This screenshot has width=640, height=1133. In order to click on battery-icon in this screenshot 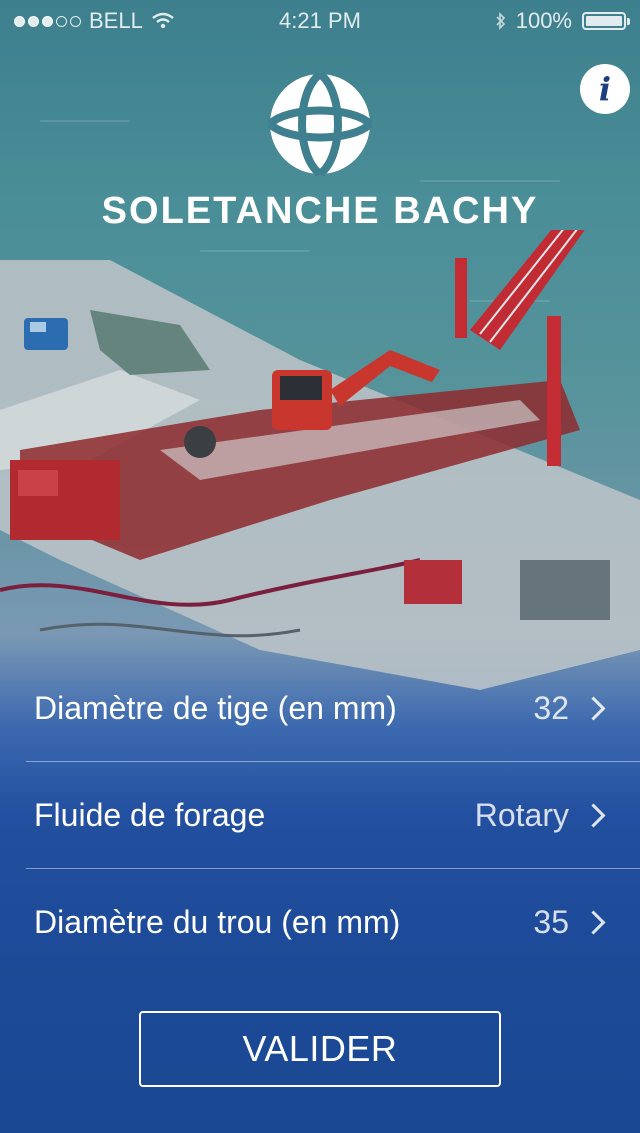, I will do `click(606, 21)`.